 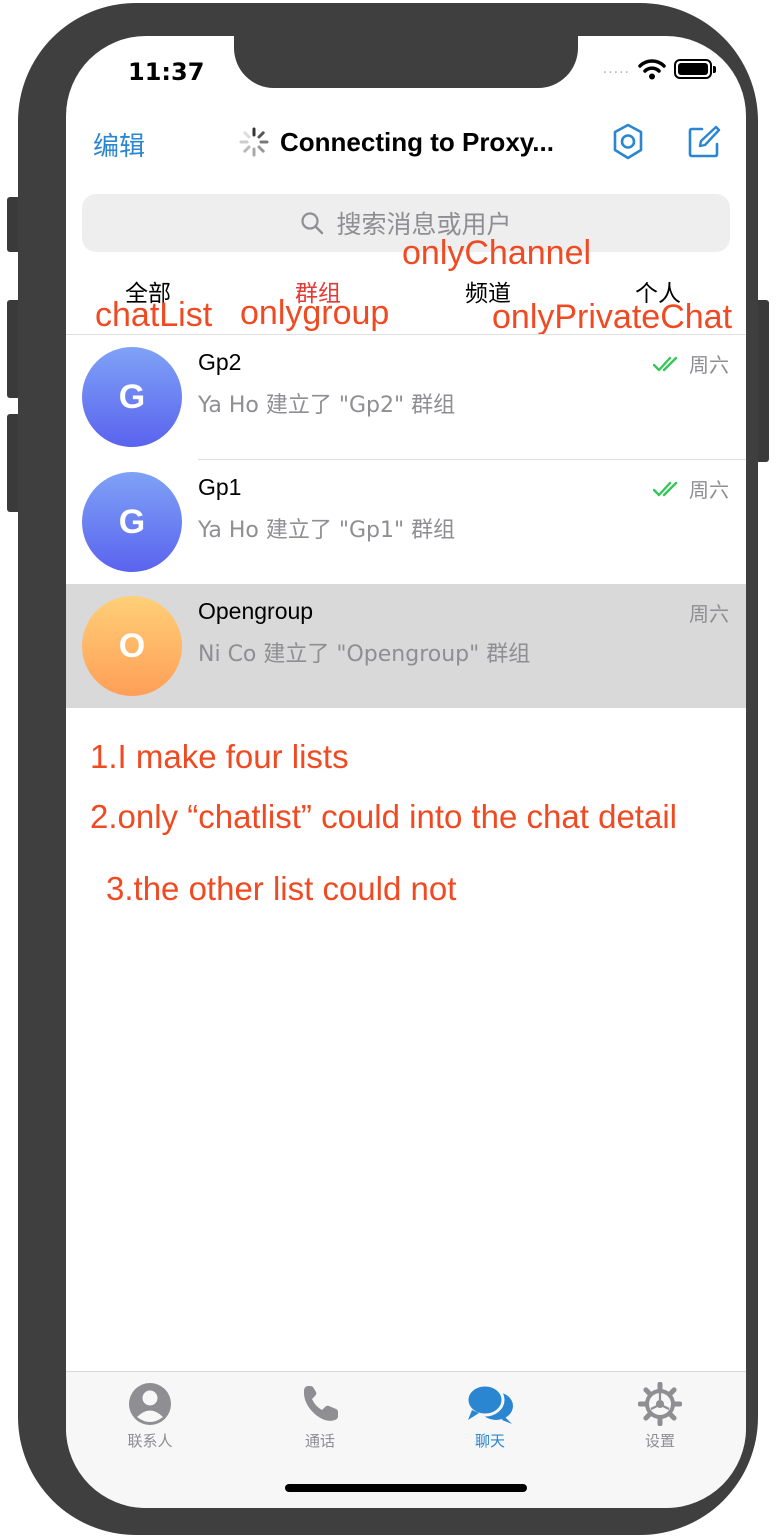 I want to click on edit-button: 编辑, so click(x=119, y=144).